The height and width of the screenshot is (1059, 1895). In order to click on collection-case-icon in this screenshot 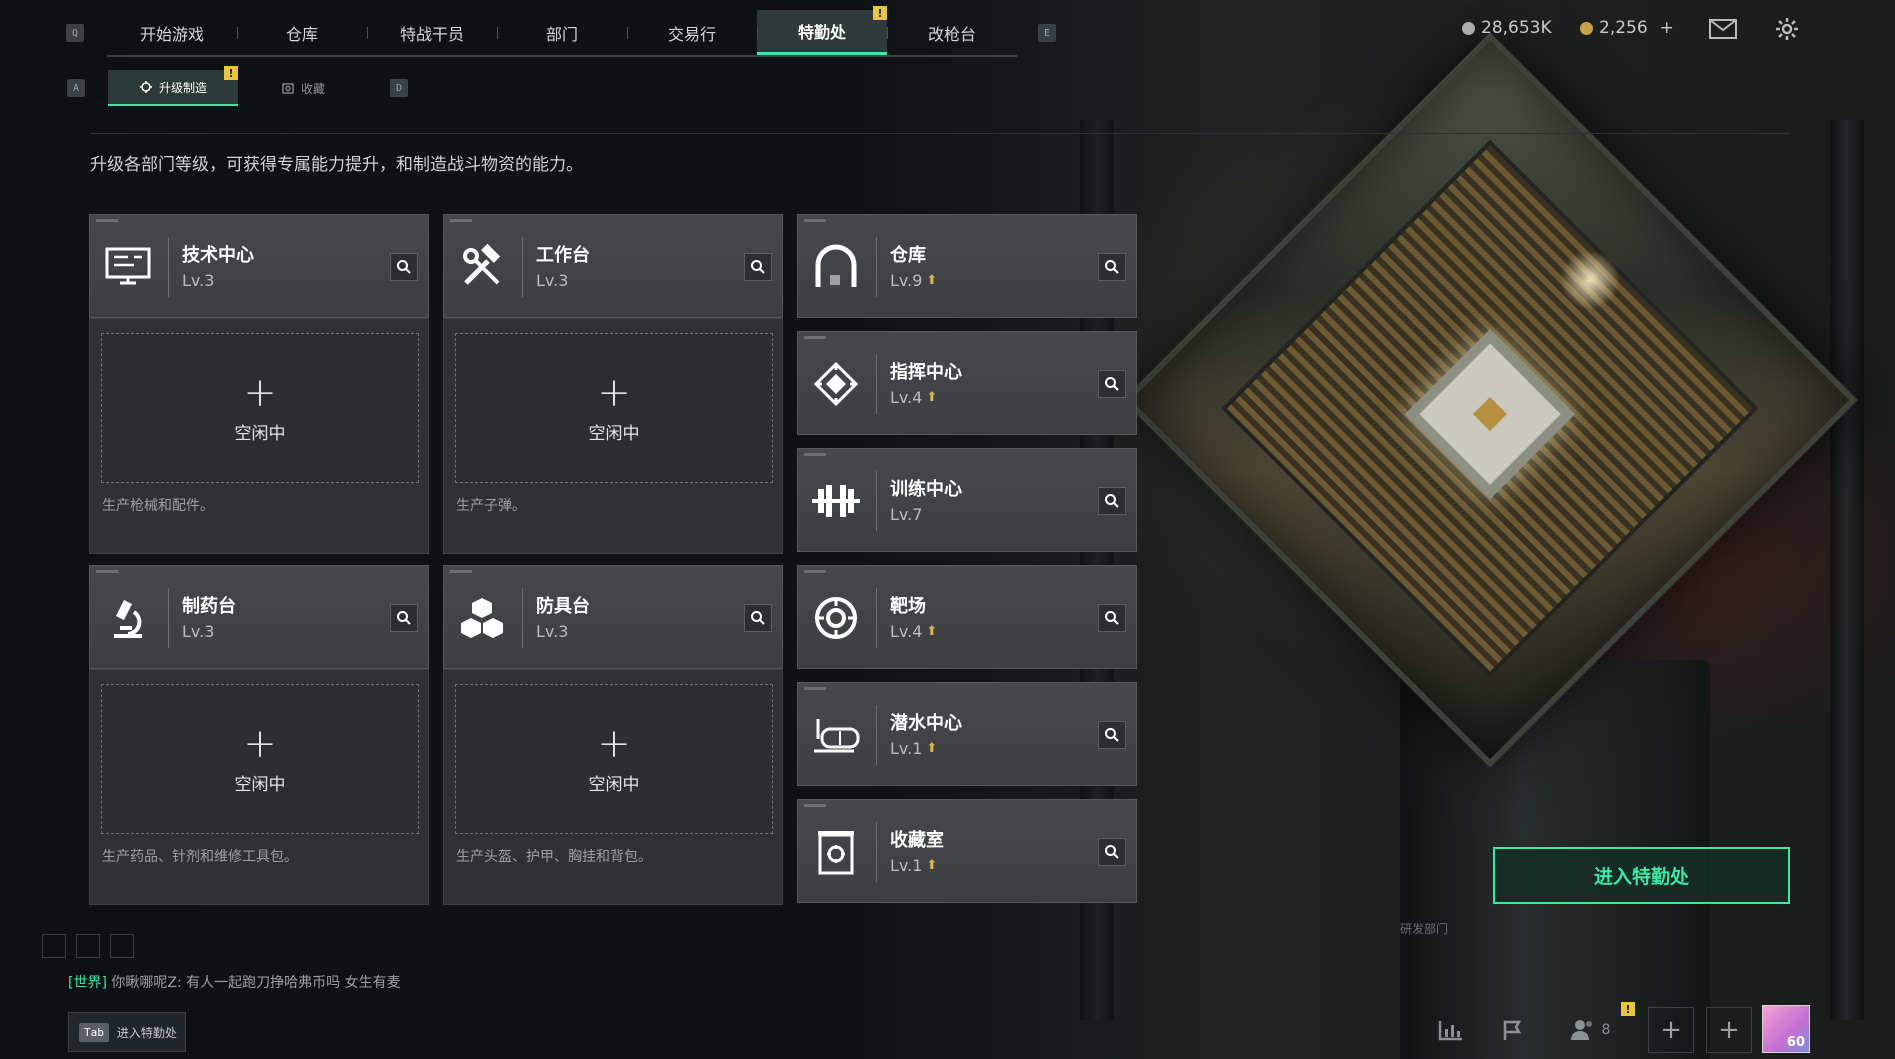, I will do `click(836, 852)`.